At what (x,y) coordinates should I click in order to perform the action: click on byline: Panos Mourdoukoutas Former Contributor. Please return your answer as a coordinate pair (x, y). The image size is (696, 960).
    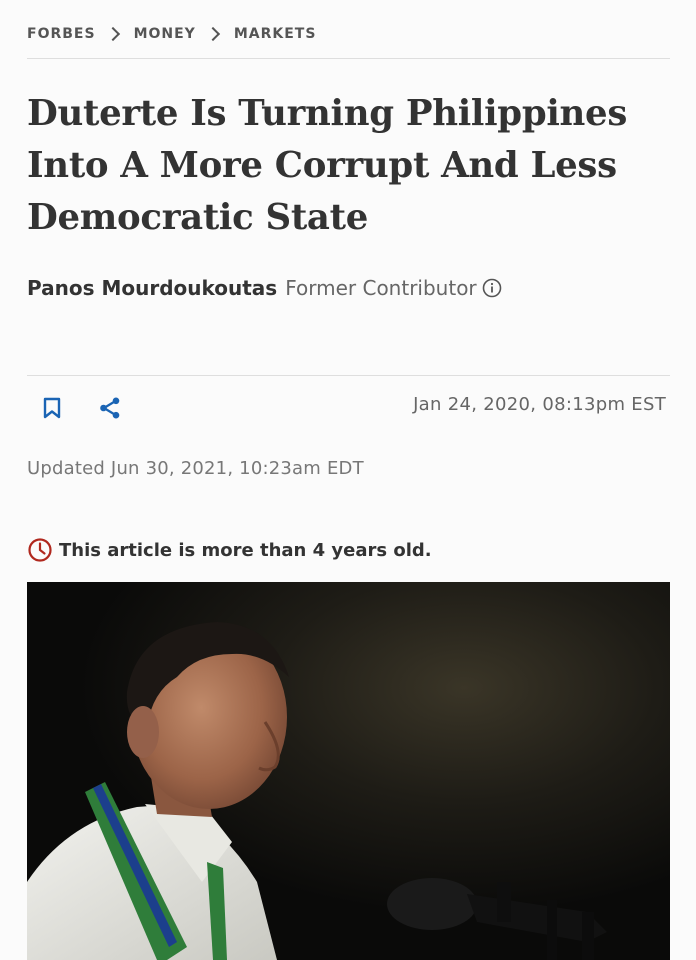
    Looking at the image, I should click on (264, 288).